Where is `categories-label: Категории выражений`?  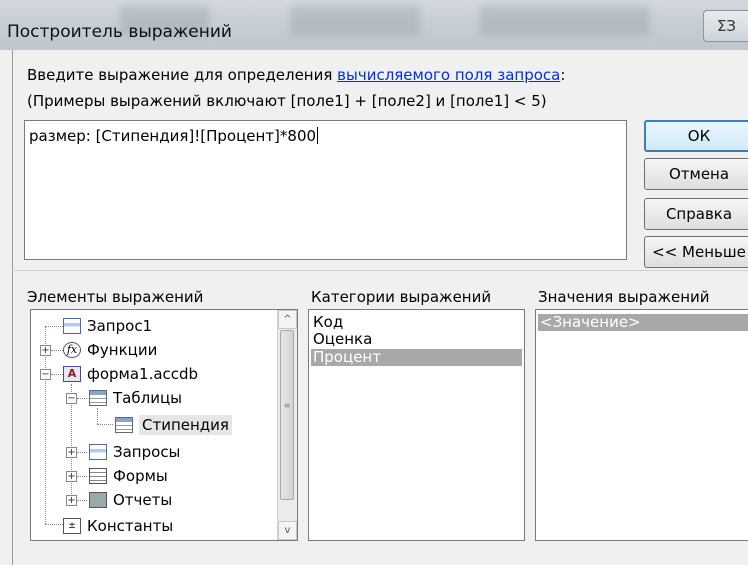 categories-label: Категории выражений is located at coordinates (401, 297).